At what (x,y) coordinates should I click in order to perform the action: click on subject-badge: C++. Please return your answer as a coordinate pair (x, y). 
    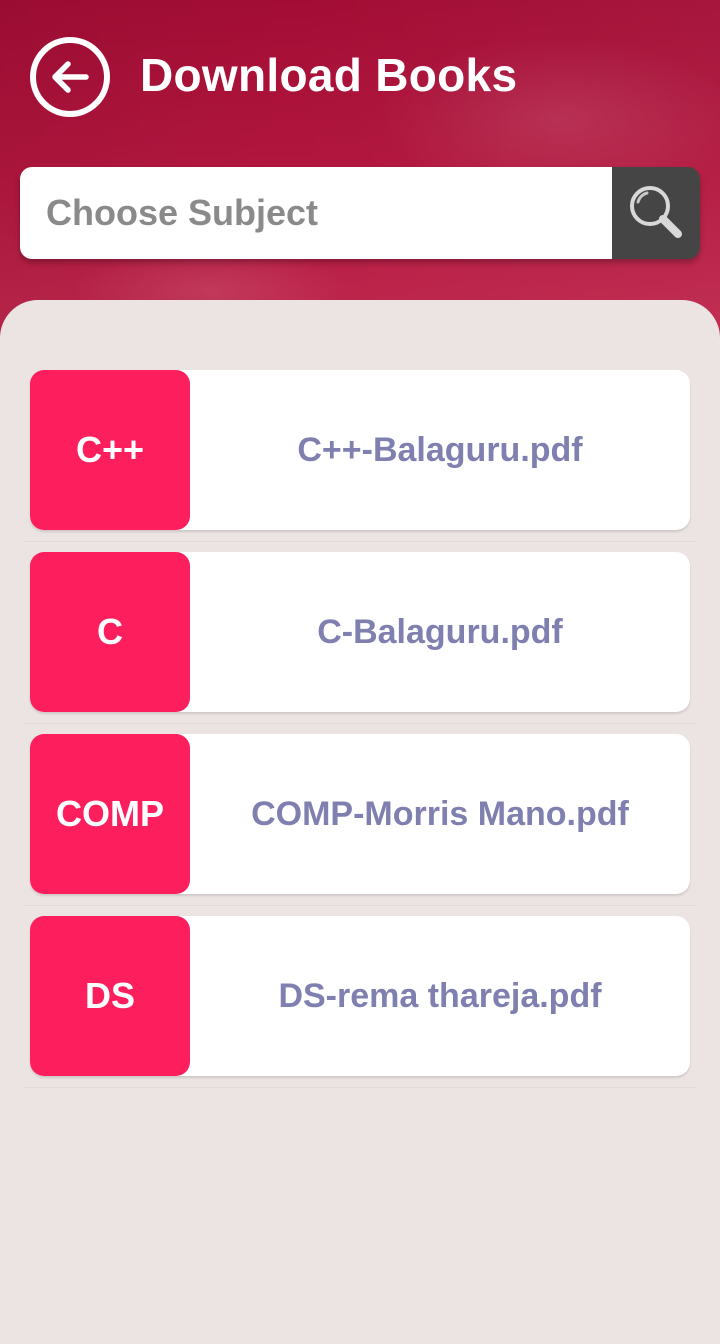
    Looking at the image, I should click on (110, 450).